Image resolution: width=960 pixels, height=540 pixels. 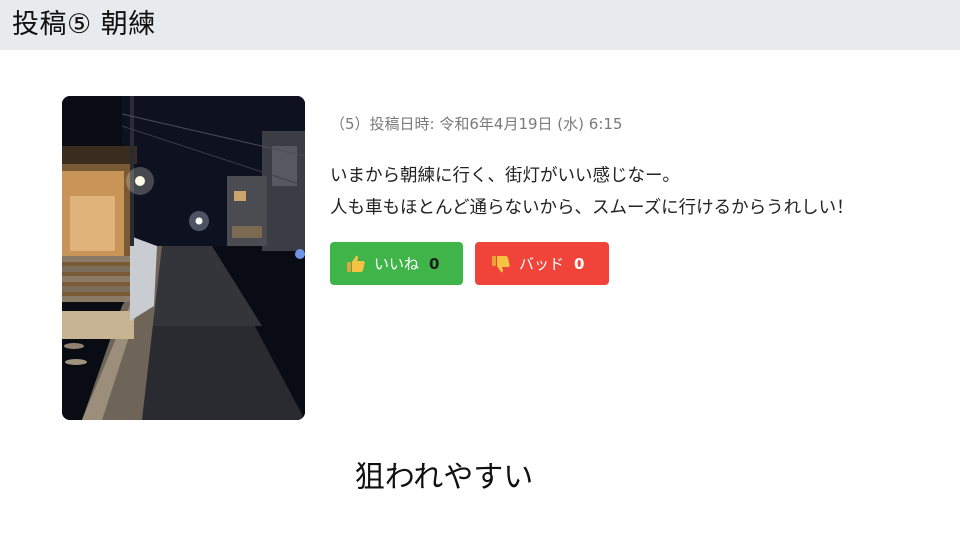 I want to click on page-title: 投稿⑤ 朝練, so click(x=84, y=24).